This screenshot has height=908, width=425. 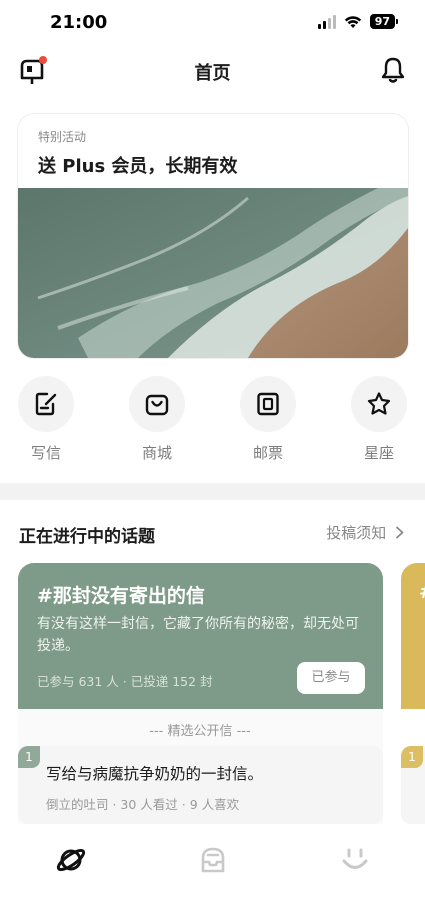 I want to click on shopping-bag-icon, so click(x=157, y=405).